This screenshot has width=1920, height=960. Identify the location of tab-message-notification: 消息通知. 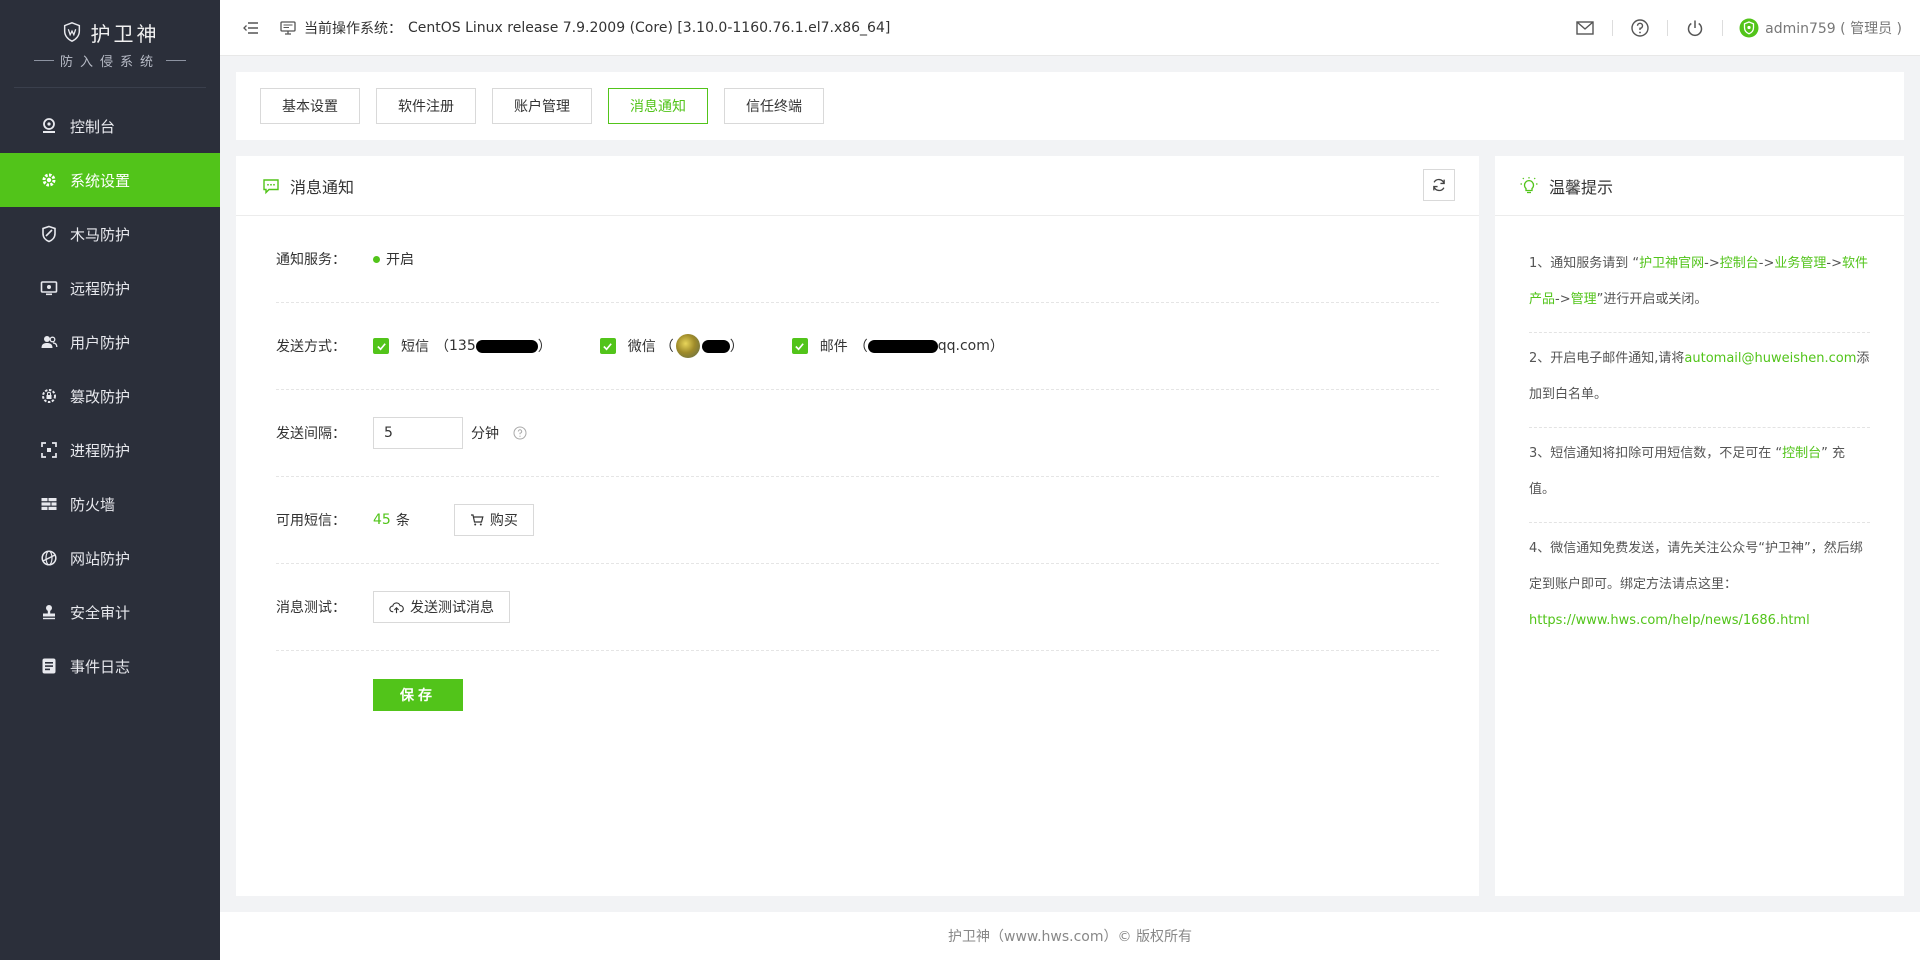
(658, 106).